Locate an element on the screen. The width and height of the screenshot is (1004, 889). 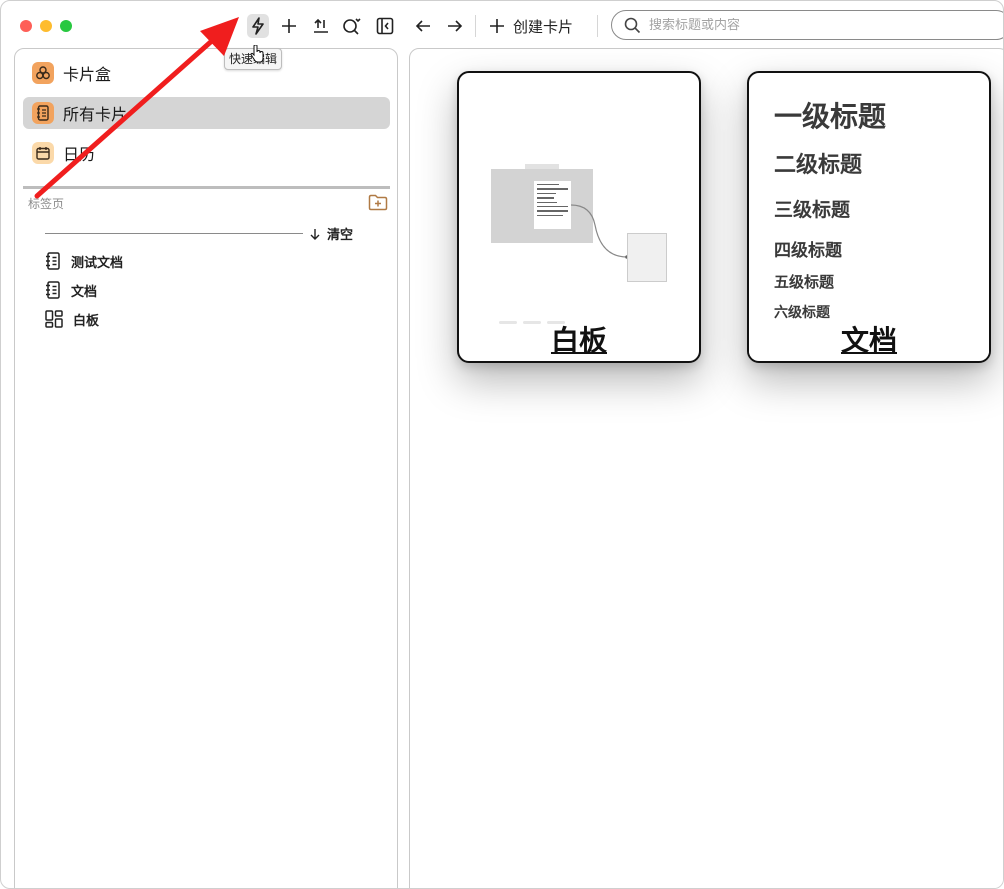
search-refresh-icon is located at coordinates (352, 26).